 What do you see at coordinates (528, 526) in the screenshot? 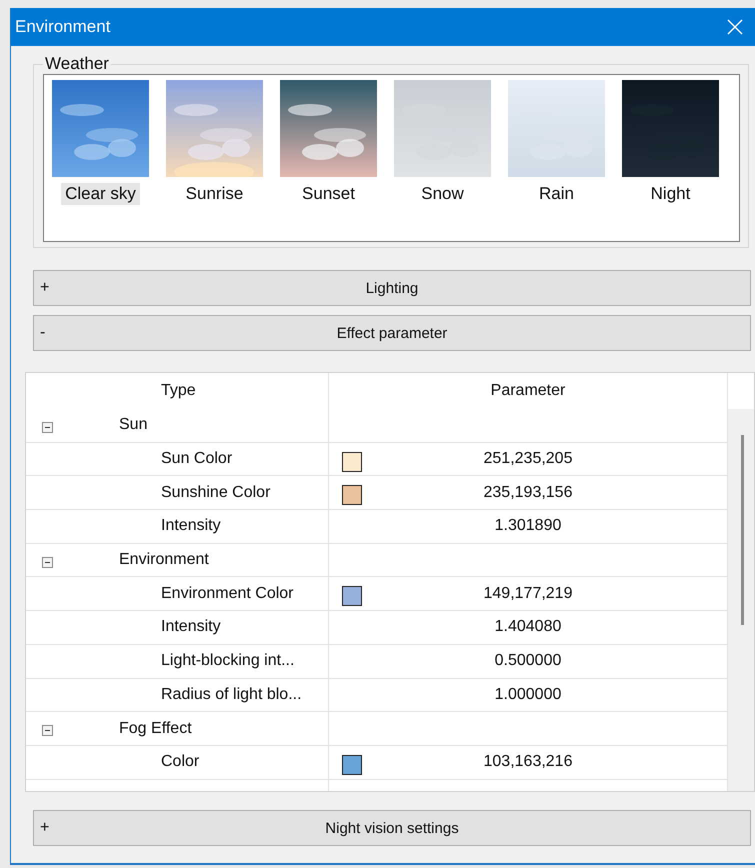
I see `table-cell: 1.301890` at bounding box center [528, 526].